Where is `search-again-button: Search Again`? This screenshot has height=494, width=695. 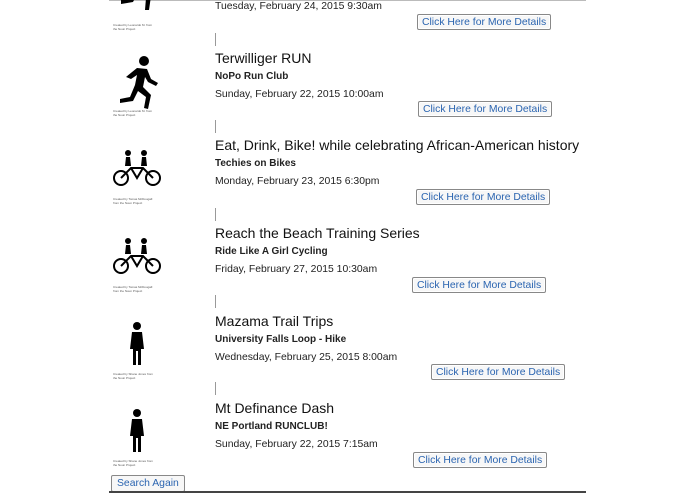 search-again-button: Search Again is located at coordinates (148, 483).